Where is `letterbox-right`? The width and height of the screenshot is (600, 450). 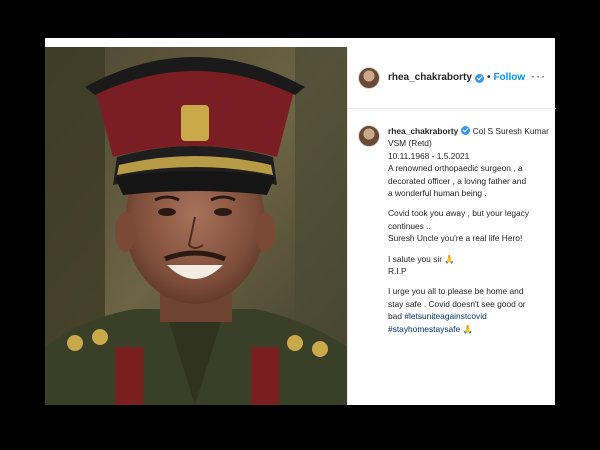
letterbox-right is located at coordinates (577, 221).